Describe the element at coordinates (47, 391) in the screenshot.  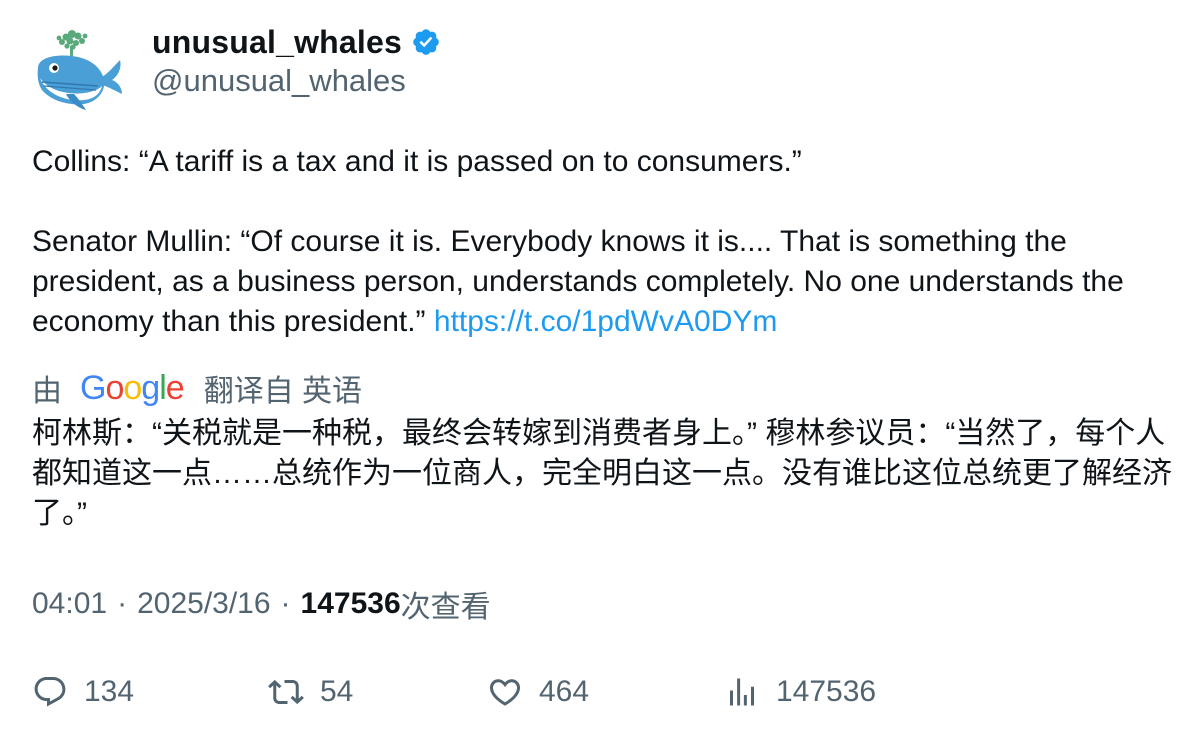
I see `translated-by-label: 由` at that location.